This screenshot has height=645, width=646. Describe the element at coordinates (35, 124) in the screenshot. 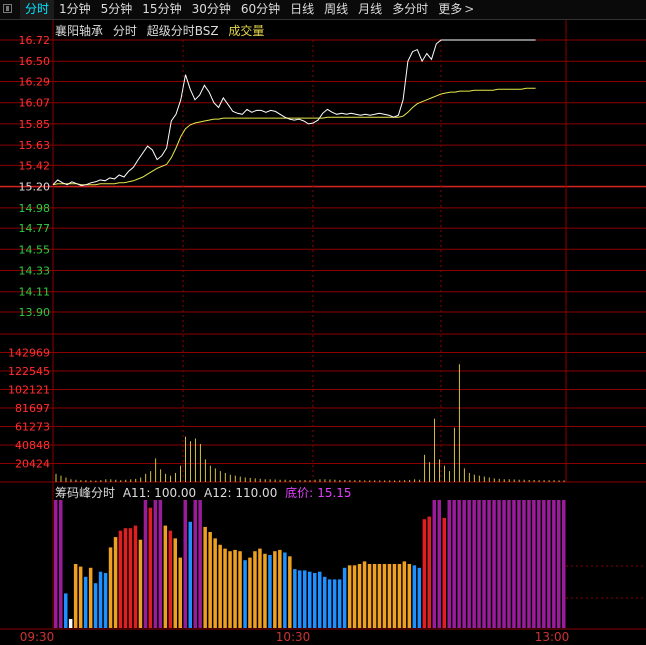

I see `price-tick-label: 15.85` at that location.